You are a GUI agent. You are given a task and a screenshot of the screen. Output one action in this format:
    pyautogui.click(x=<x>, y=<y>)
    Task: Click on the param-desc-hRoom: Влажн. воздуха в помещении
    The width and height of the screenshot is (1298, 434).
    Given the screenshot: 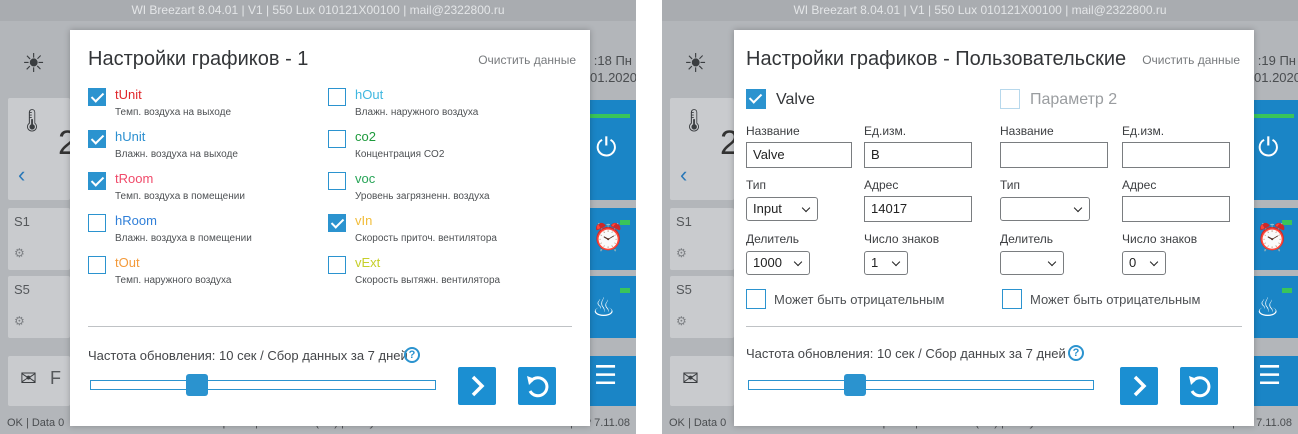 What is the action you would take?
    pyautogui.click(x=183, y=238)
    